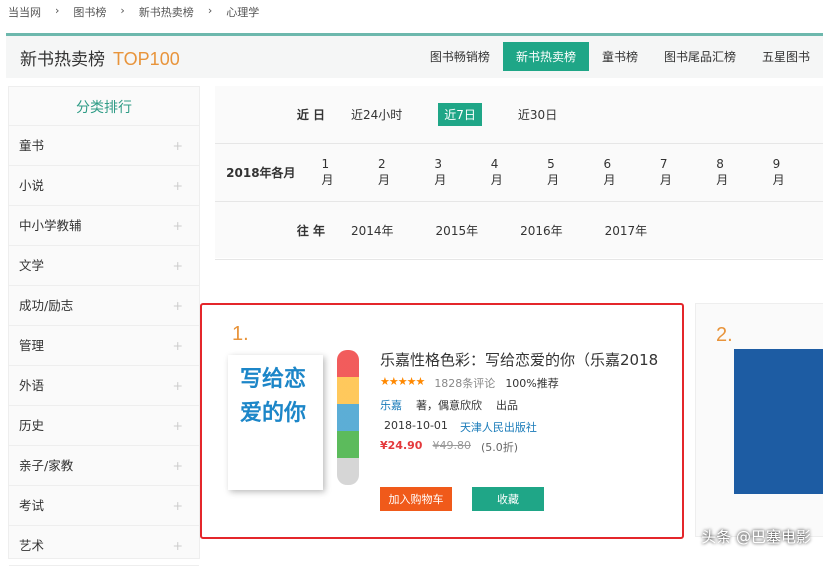 This screenshot has width=823, height=566. Describe the element at coordinates (310, 115) in the screenshot. I see `filter-label: 近 日` at that location.